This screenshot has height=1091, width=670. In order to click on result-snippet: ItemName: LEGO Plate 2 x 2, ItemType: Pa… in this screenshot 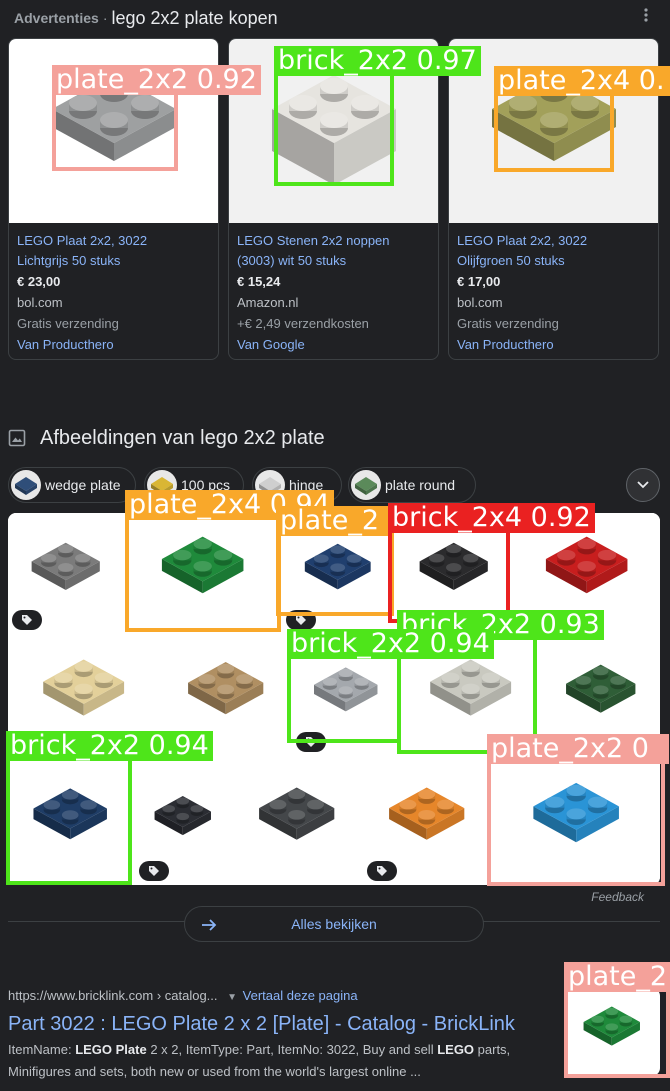, I will do `click(259, 1060)`.